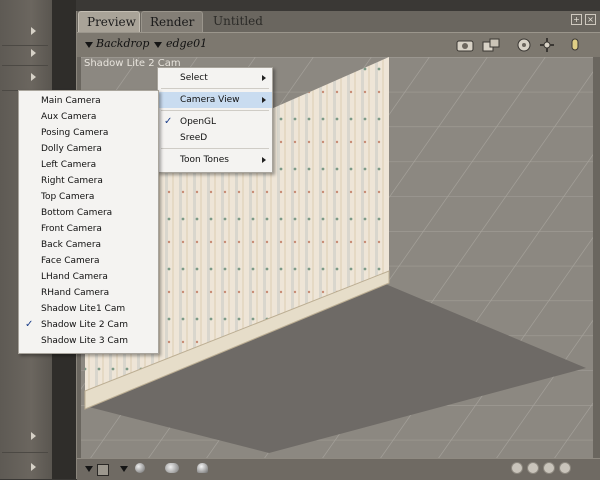 Image resolution: width=600 pixels, height=480 pixels. Describe the element at coordinates (109, 21) in the screenshot. I see `tab-preview: Preview` at that location.